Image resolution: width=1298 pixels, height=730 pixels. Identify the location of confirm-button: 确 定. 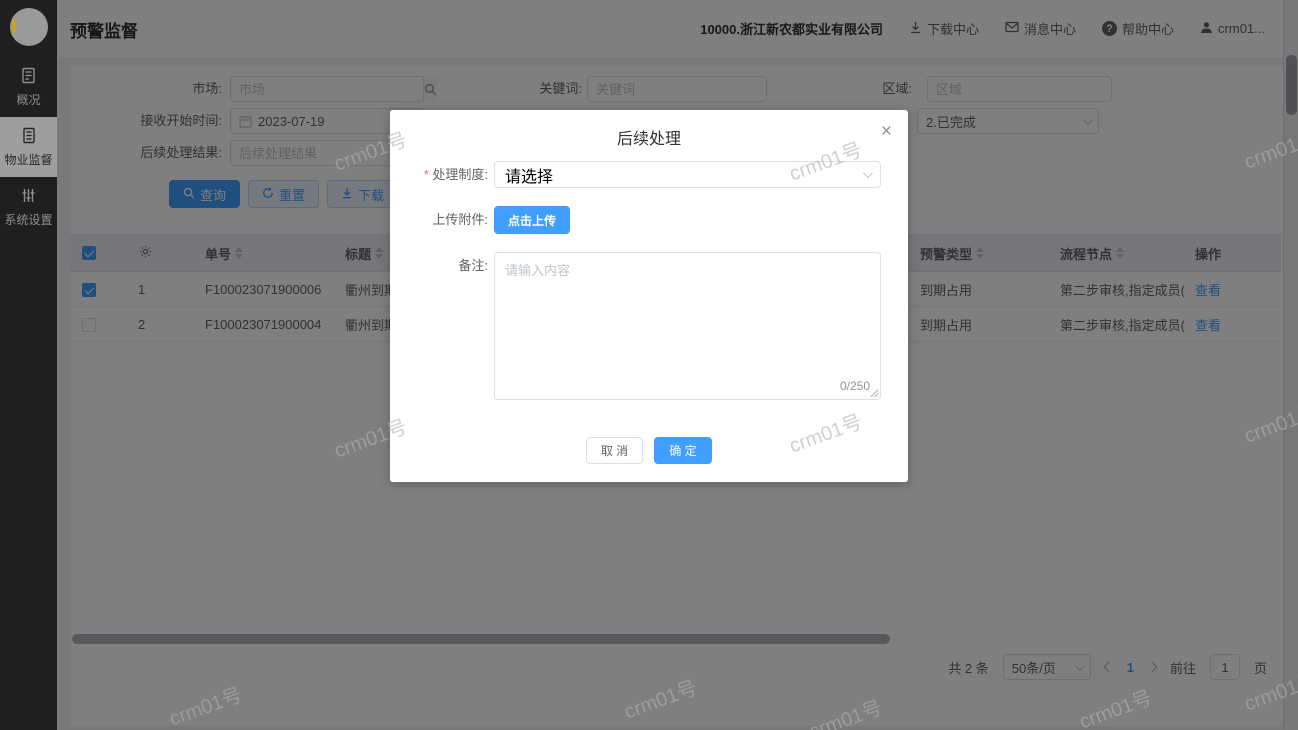
(683, 450).